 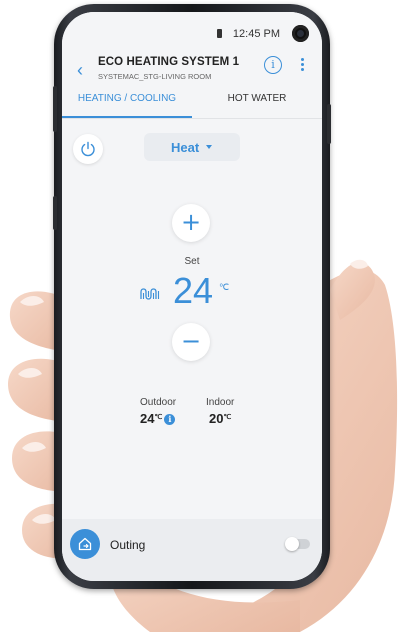 I want to click on mode-dropdown: Heat, so click(x=192, y=147).